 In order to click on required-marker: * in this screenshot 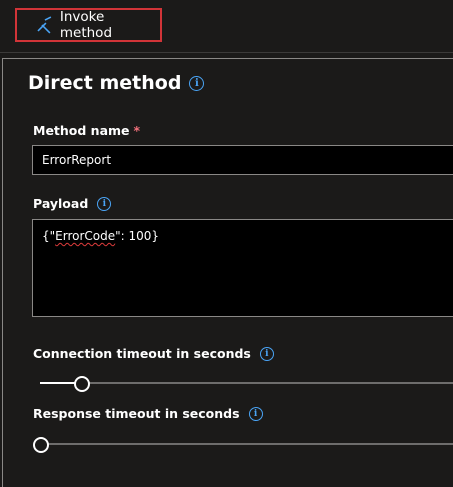, I will do `click(137, 130)`.